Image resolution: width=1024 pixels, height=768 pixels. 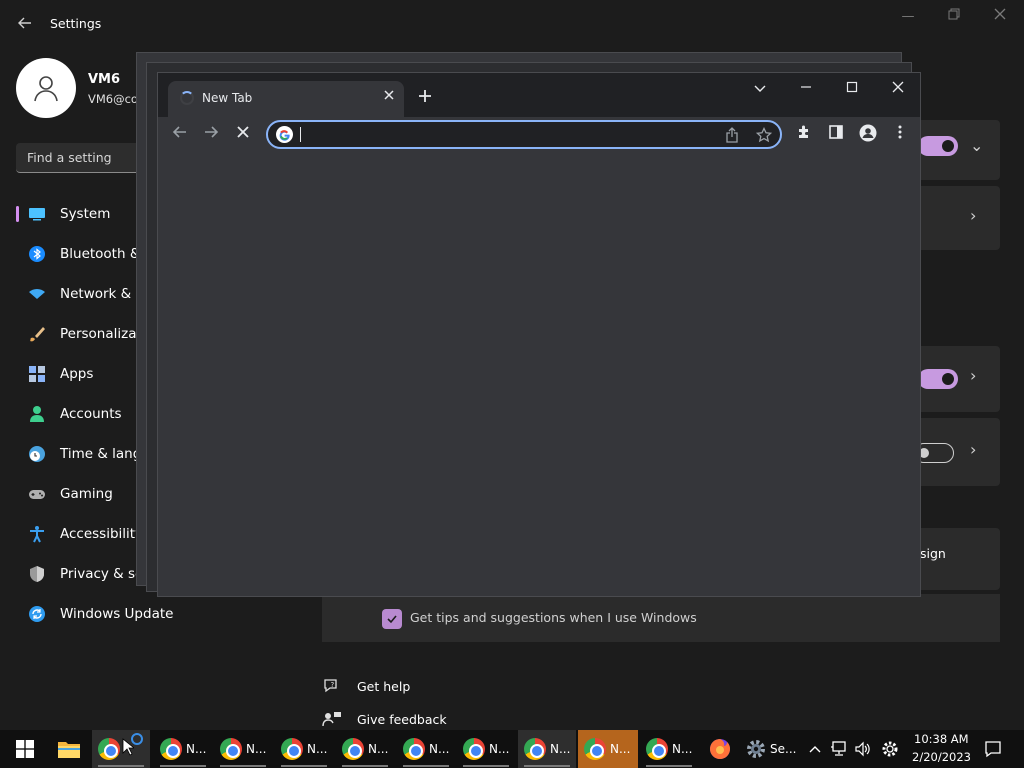 I want to click on tab-strip: New Tab, so click(x=539, y=95).